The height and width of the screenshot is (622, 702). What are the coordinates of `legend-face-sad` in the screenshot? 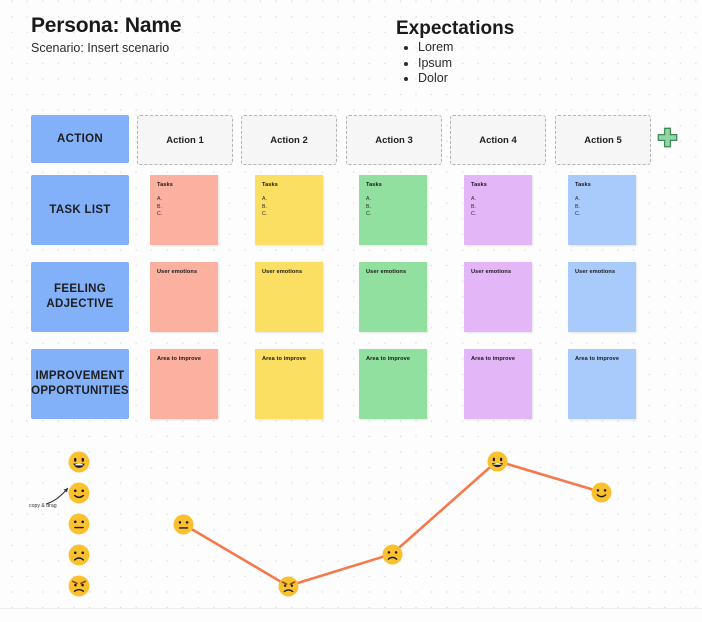 It's located at (79, 555).